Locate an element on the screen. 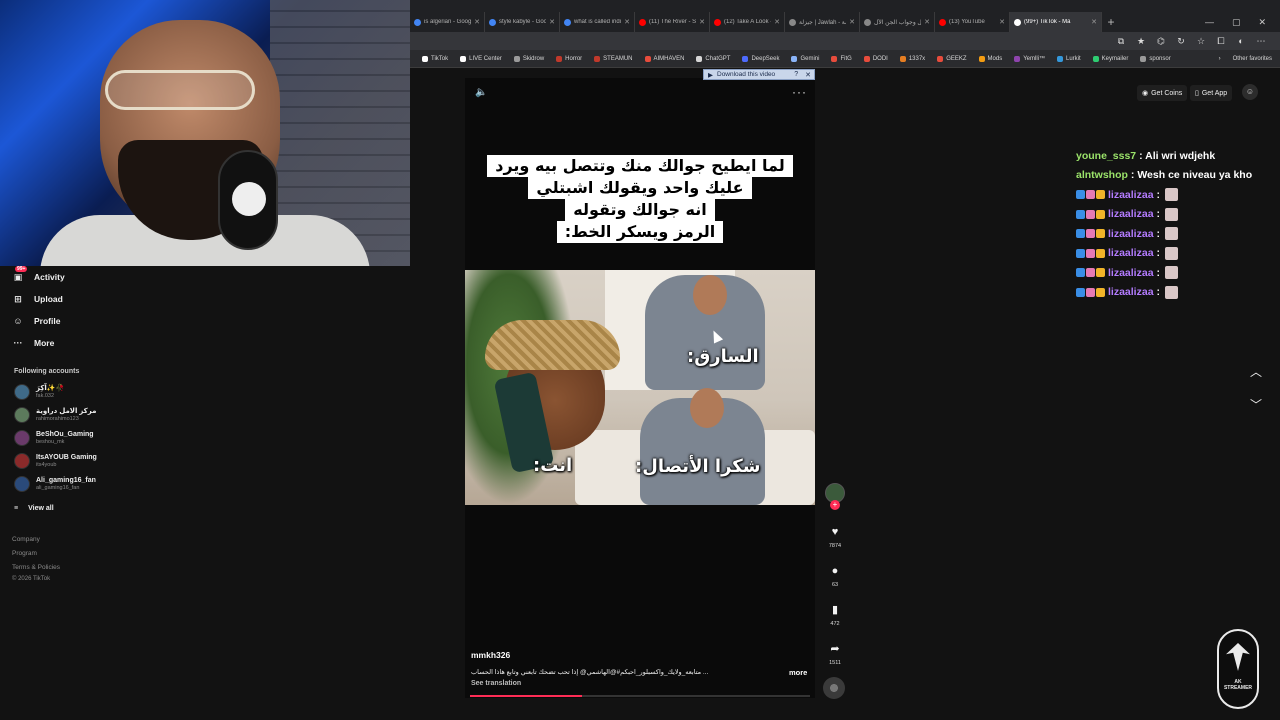 Image resolution: width=1280 pixels, height=720 pixels. bookmark-item: FitG is located at coordinates (841, 58).